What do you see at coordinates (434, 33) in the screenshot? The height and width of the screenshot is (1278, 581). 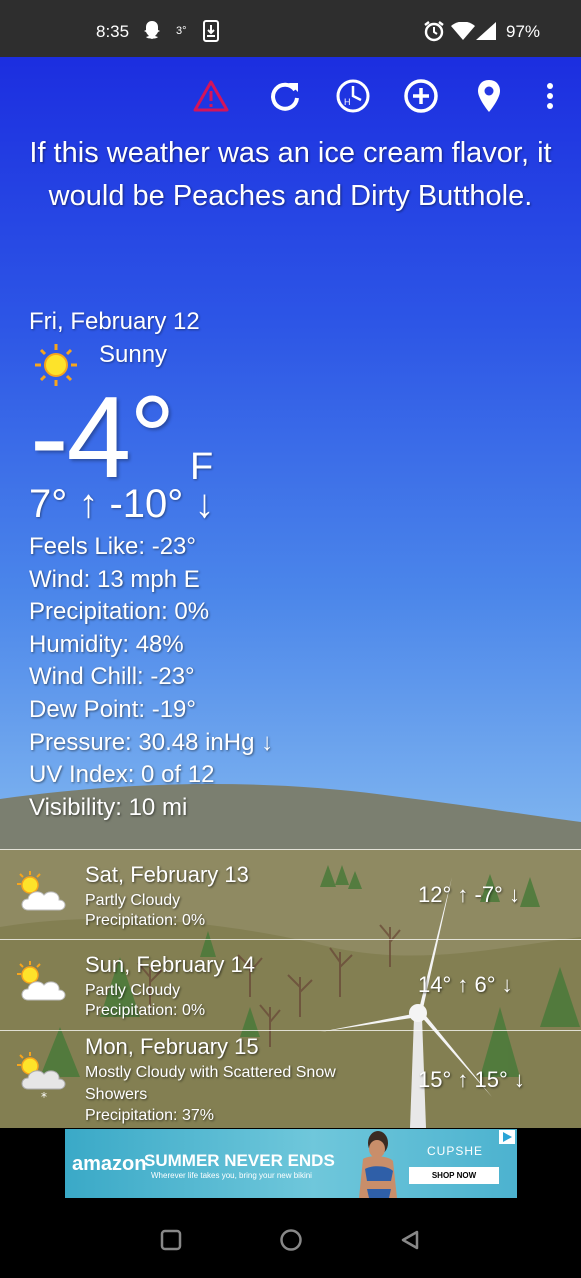 I see `alarm-icon` at bounding box center [434, 33].